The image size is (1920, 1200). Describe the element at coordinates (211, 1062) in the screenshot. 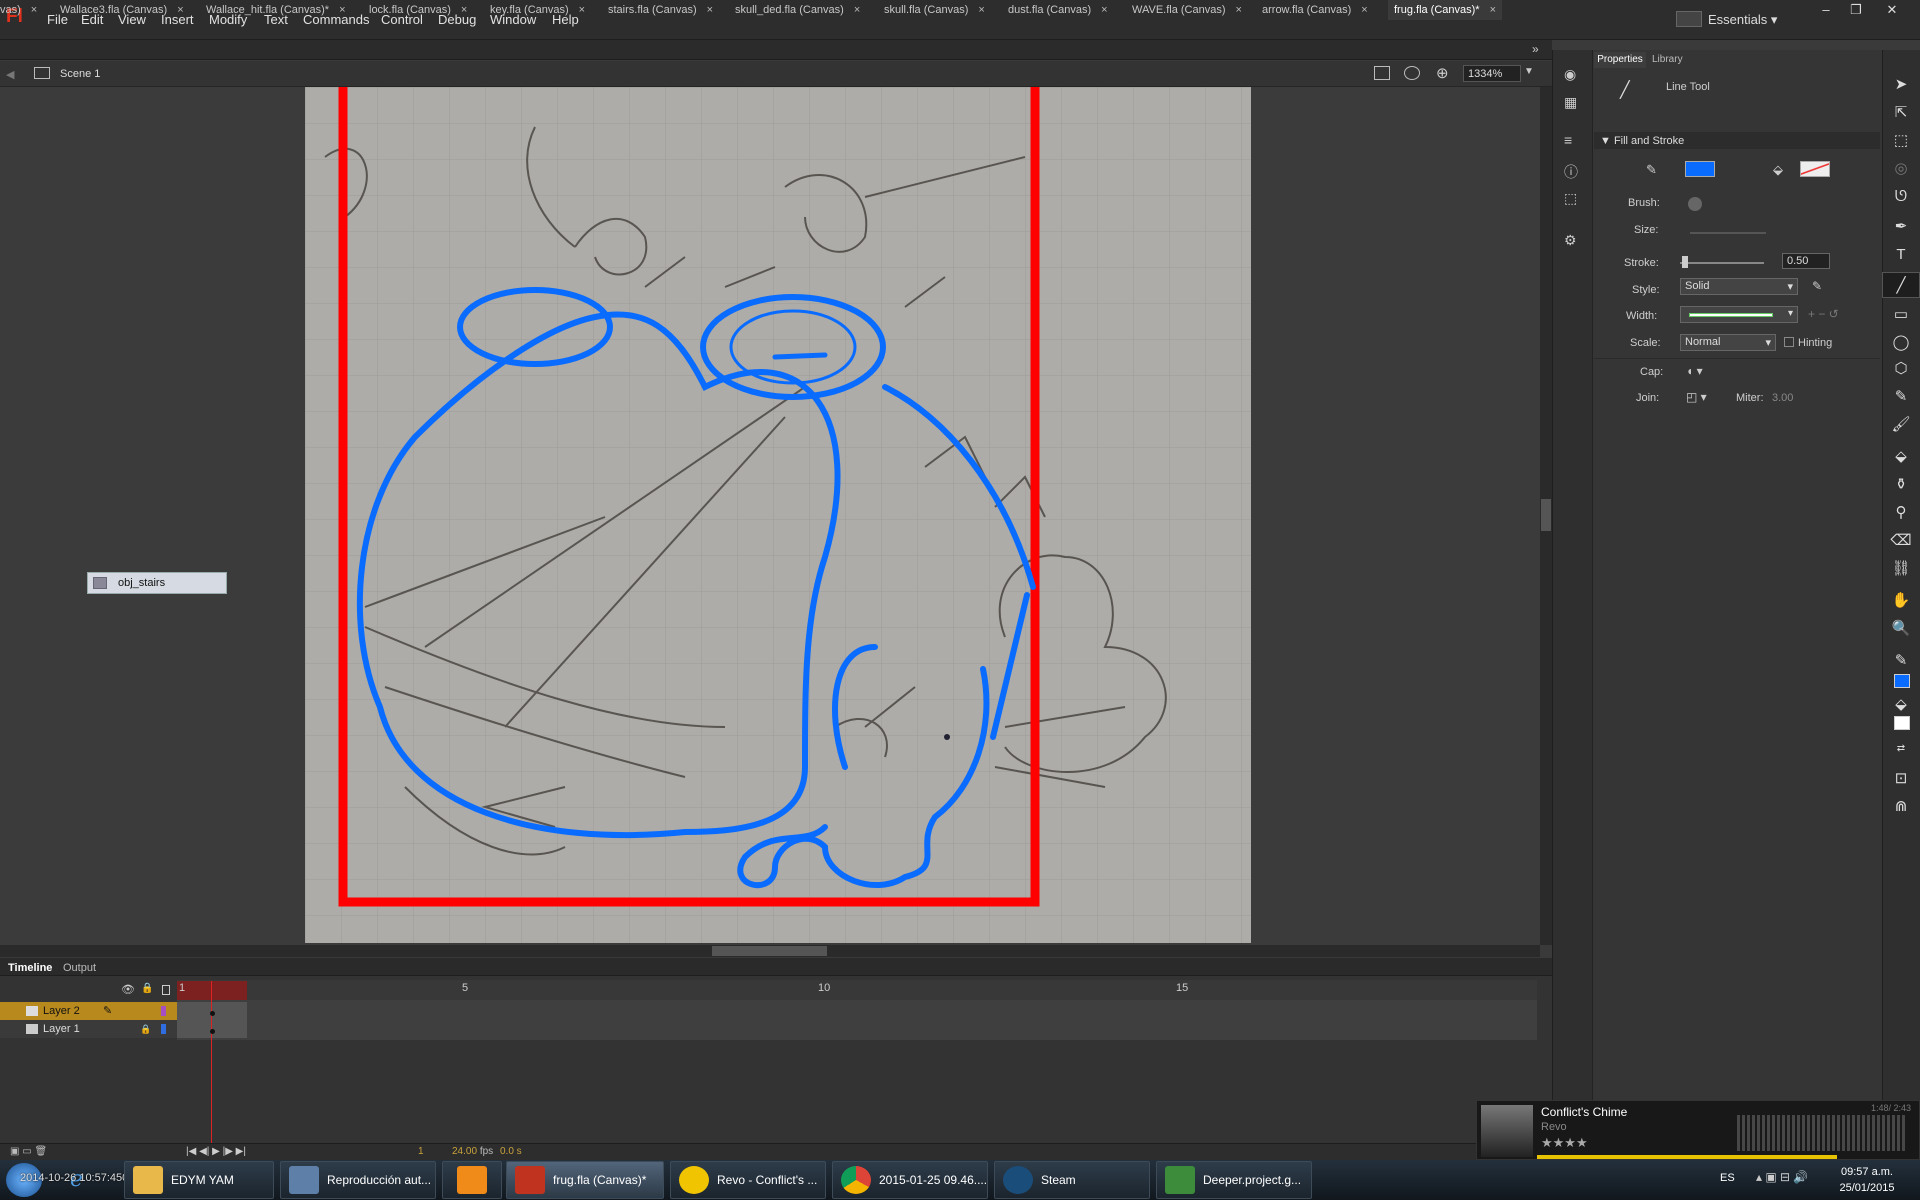

I see `playhead-line` at that location.